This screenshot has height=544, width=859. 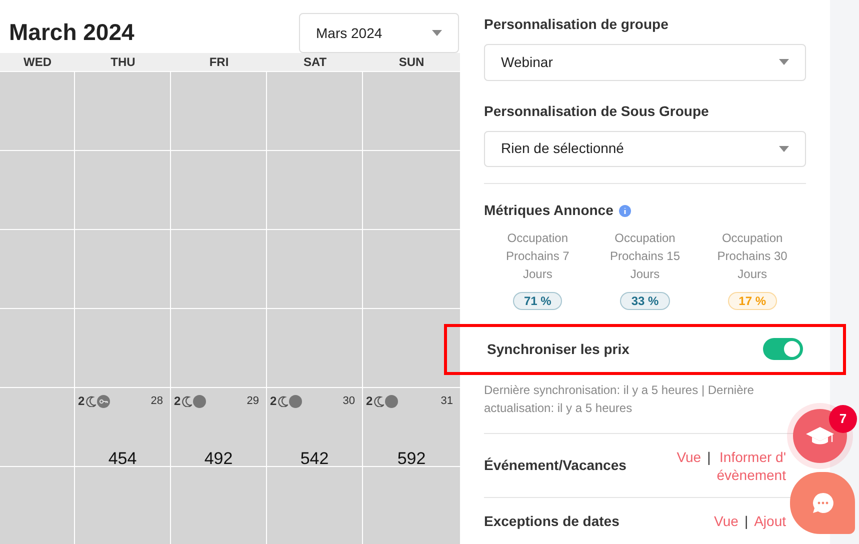 What do you see at coordinates (549, 210) in the screenshot?
I see `metrics-title: Métriques Annonce` at bounding box center [549, 210].